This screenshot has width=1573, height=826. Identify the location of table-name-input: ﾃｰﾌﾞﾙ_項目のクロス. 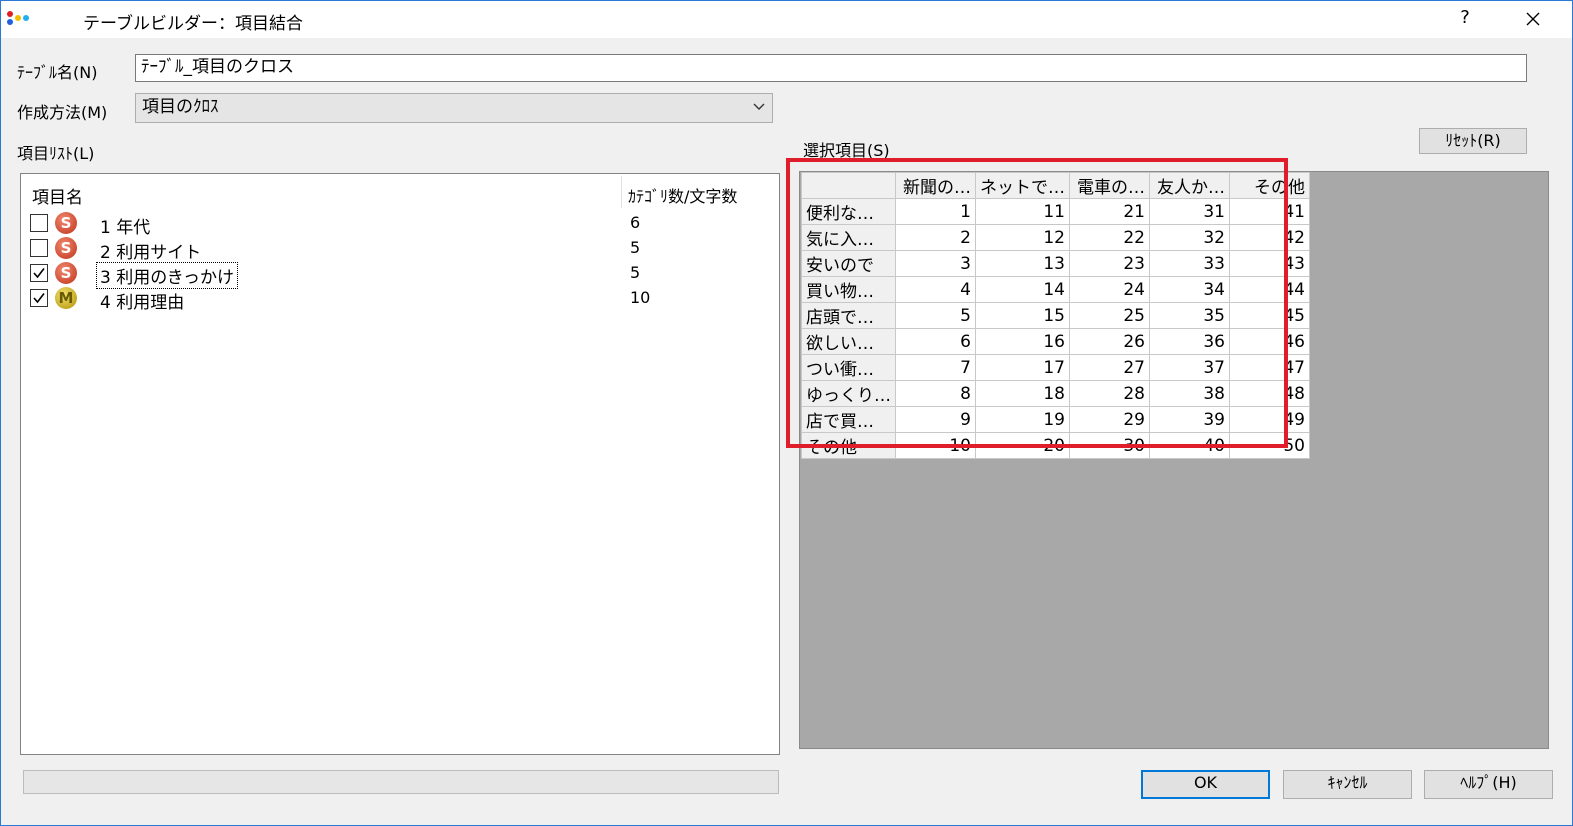
(831, 68).